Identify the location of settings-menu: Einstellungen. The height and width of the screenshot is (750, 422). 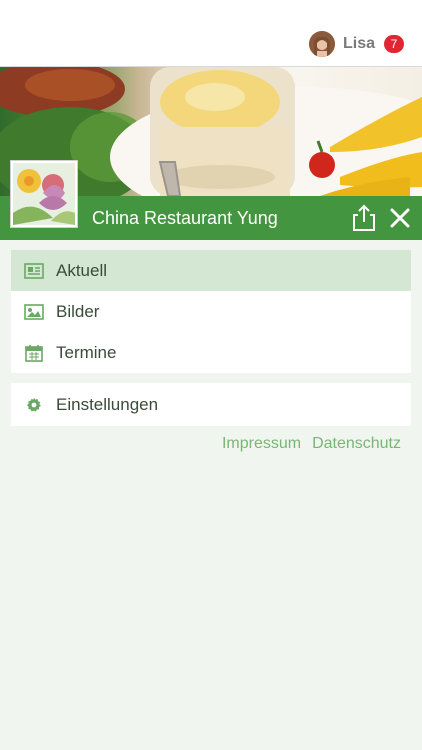
(211, 404).